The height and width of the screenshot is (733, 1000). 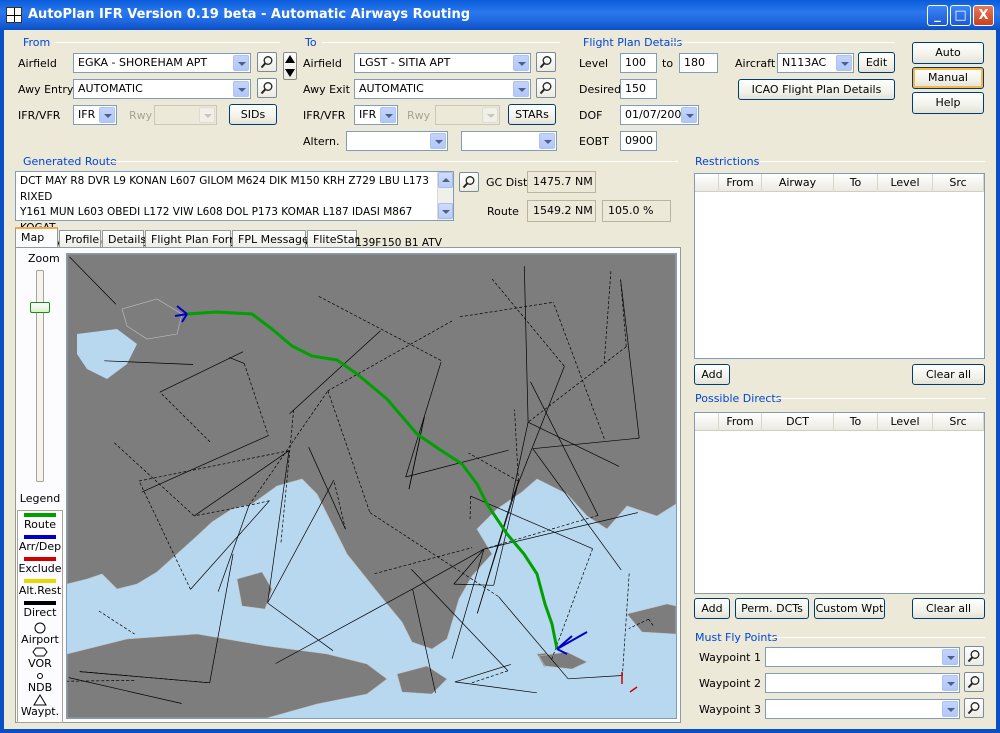 I want to click on awy-exit-search-button, so click(x=546, y=88).